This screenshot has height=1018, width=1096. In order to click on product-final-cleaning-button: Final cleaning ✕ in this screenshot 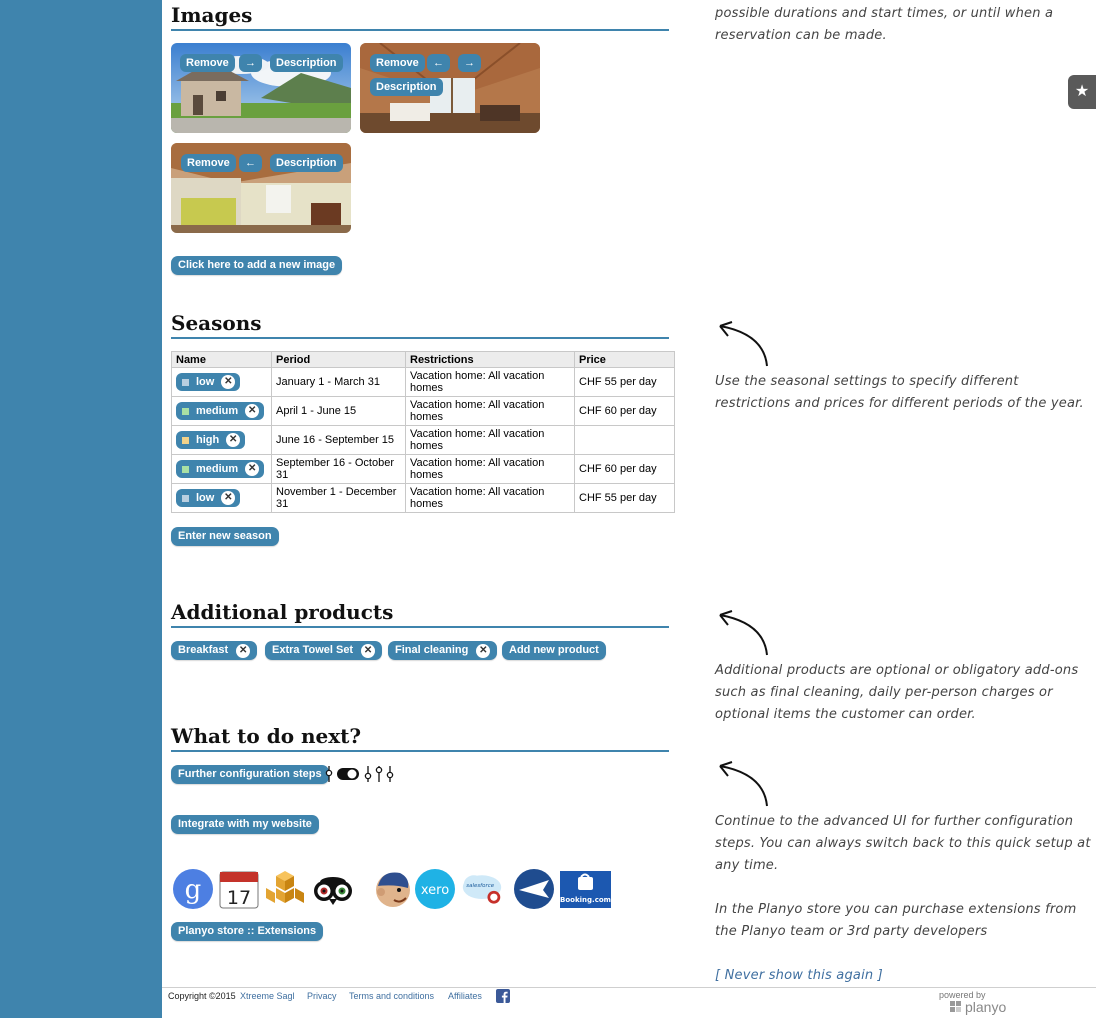, I will do `click(443, 650)`.